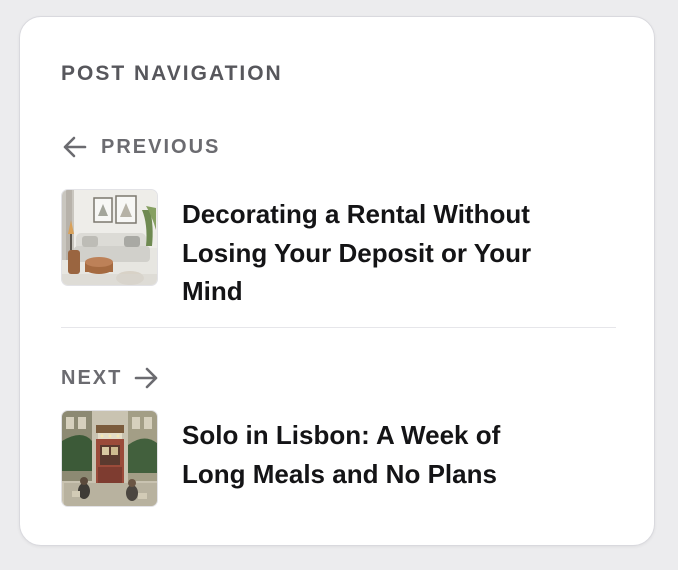 This screenshot has height=570, width=678. I want to click on next-link-label: NEXT, so click(110, 378).